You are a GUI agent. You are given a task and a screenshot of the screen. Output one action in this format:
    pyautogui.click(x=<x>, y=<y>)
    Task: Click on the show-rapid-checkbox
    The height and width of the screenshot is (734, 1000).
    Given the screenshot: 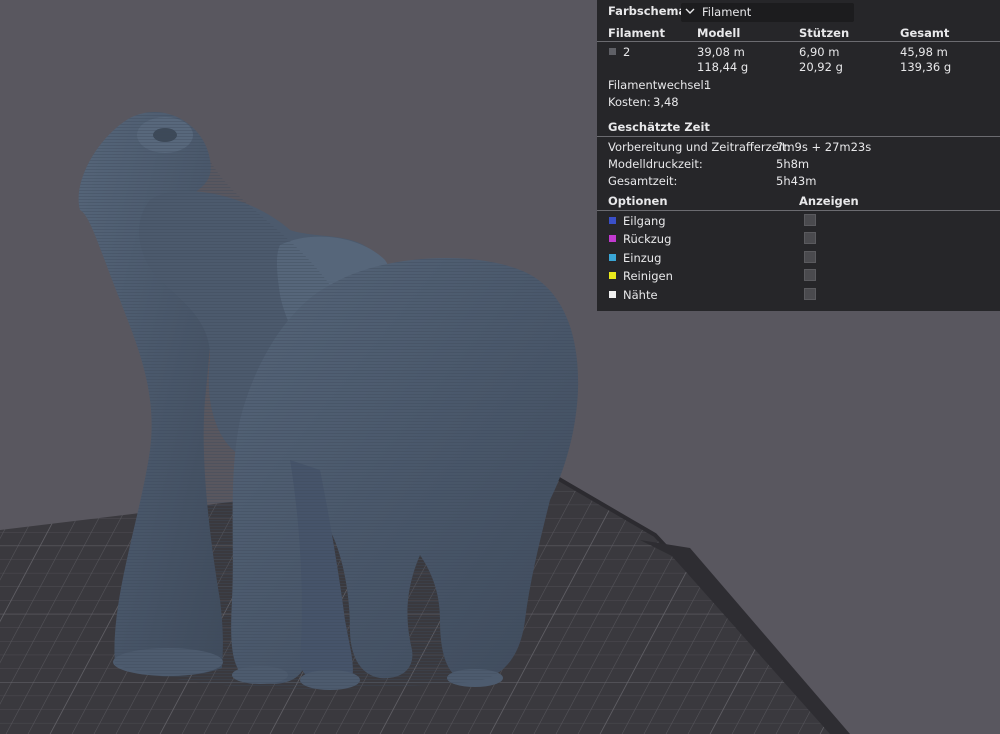 What is the action you would take?
    pyautogui.click(x=810, y=220)
    